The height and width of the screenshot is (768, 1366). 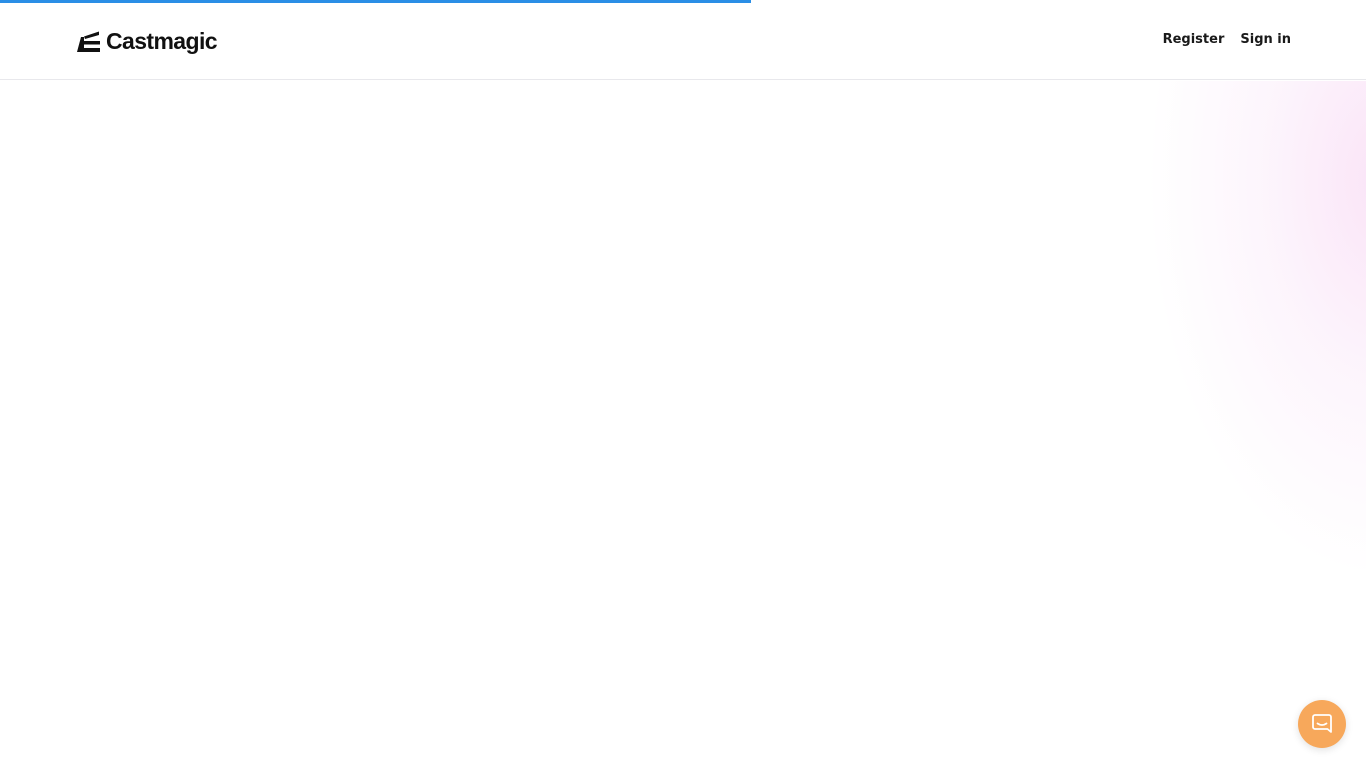 What do you see at coordinates (1227, 40) in the screenshot?
I see `header-nav: Register Sign in` at bounding box center [1227, 40].